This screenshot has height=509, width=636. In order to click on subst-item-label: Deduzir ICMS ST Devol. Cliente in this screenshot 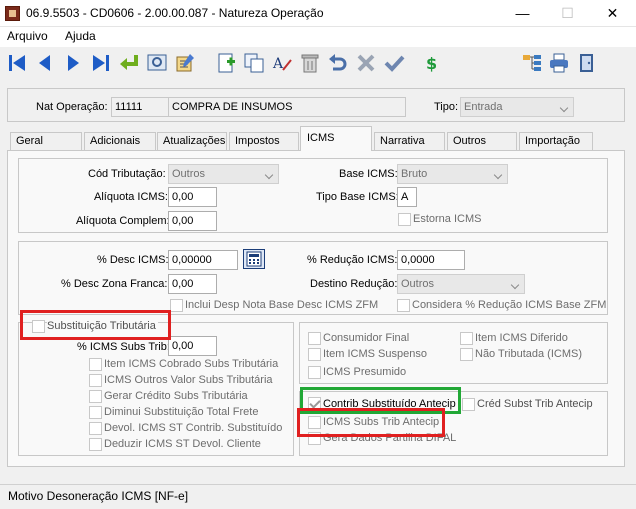, I will do `click(182, 444)`.